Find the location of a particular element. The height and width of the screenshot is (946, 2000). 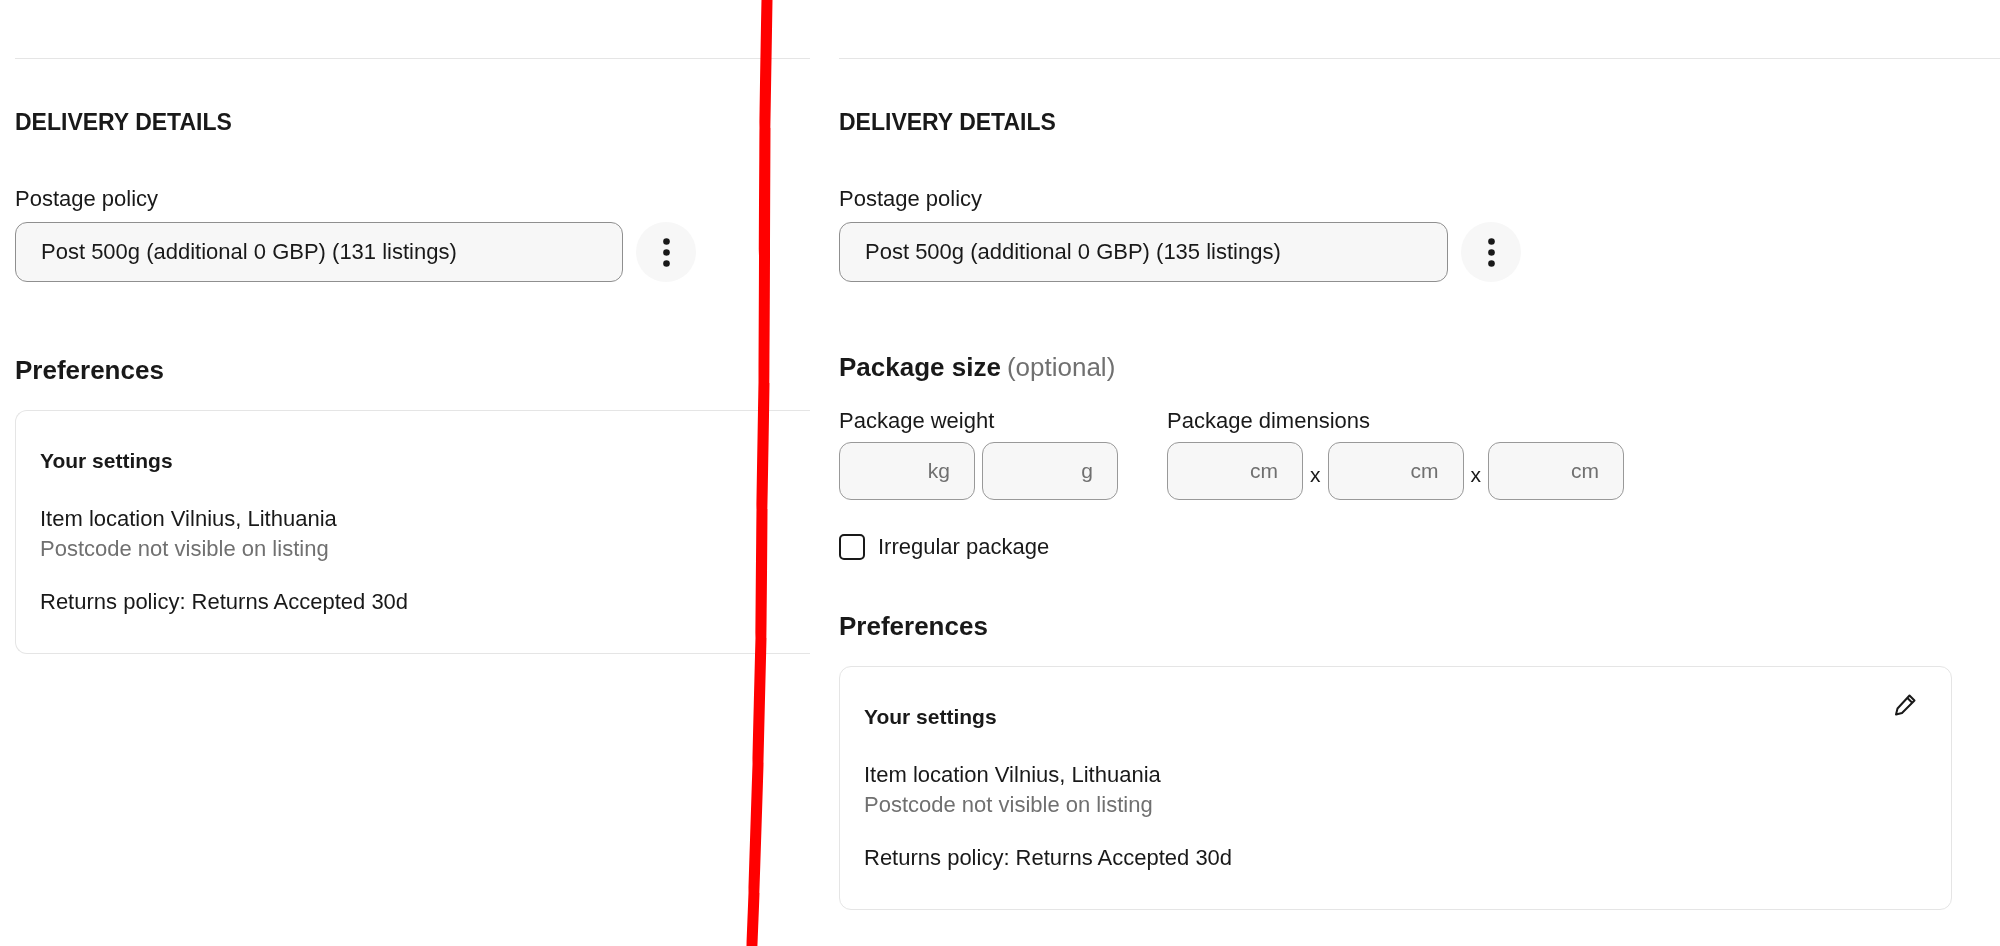

postage-policy-select: Post 500g (additional 0 GBP) (131 listings) is located at coordinates (319, 252).